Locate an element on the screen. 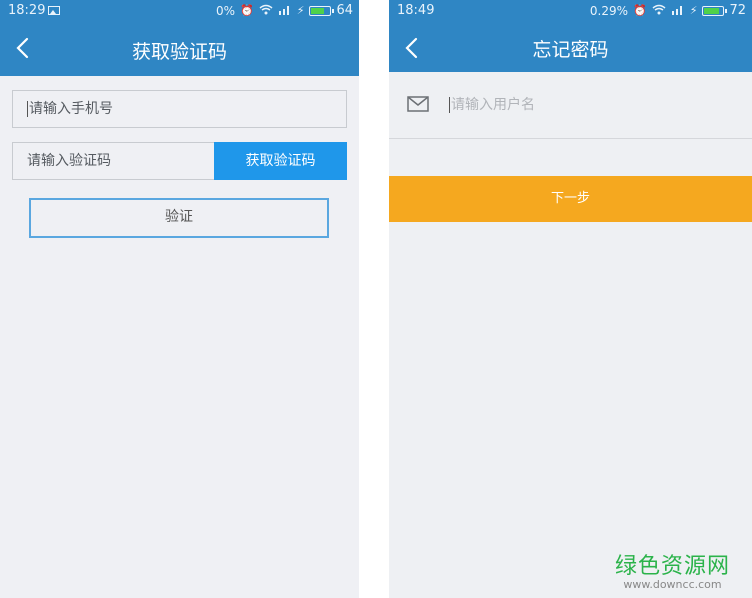 Image resolution: width=752 pixels, height=598 pixels. battery-level: 72 is located at coordinates (737, 10).